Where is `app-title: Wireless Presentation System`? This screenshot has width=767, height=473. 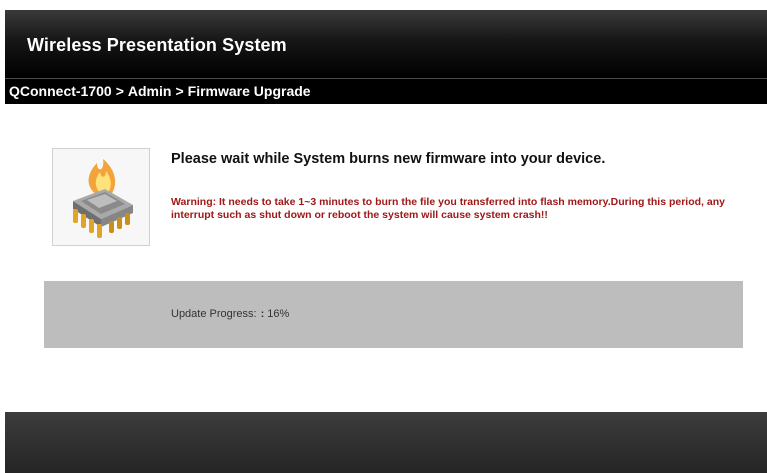 app-title: Wireless Presentation System is located at coordinates (157, 45).